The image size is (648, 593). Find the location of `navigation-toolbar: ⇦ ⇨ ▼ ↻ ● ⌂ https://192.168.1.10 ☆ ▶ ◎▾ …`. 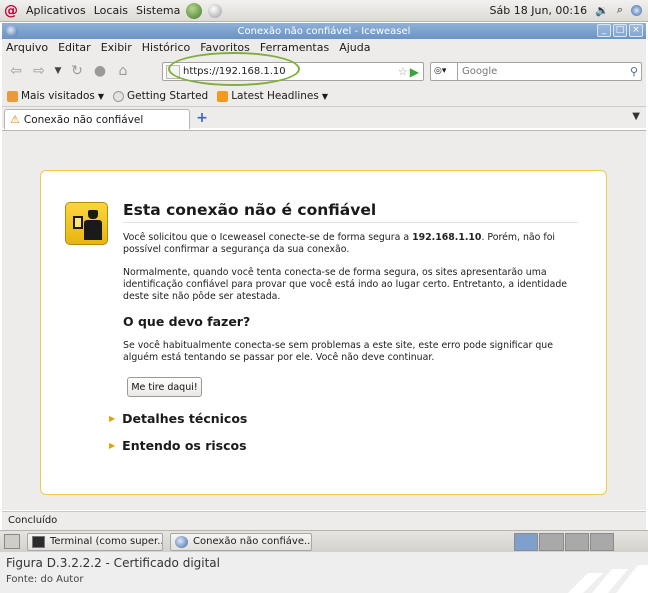

navigation-toolbar: ⇦ ⇨ ▼ ↻ ● ⌂ https://192.168.1.10 ☆ ▶ ◎▾ … is located at coordinates (324, 69).